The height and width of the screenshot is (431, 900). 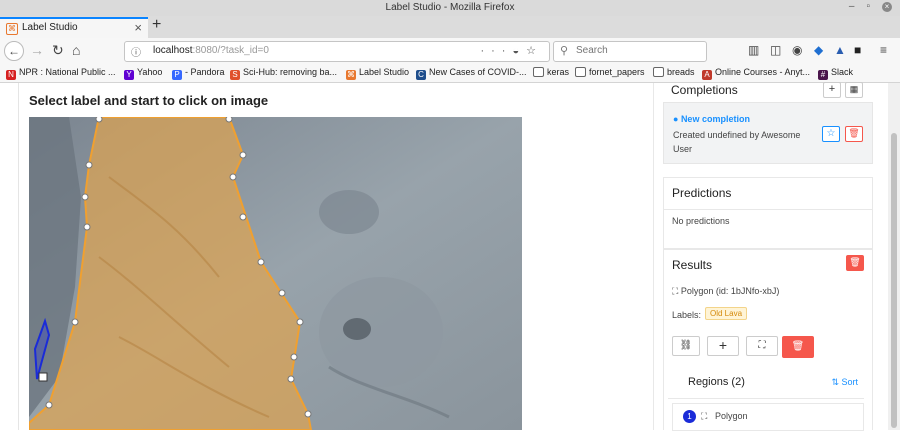 I want to click on close-tab-icon: ×, so click(x=138, y=27).